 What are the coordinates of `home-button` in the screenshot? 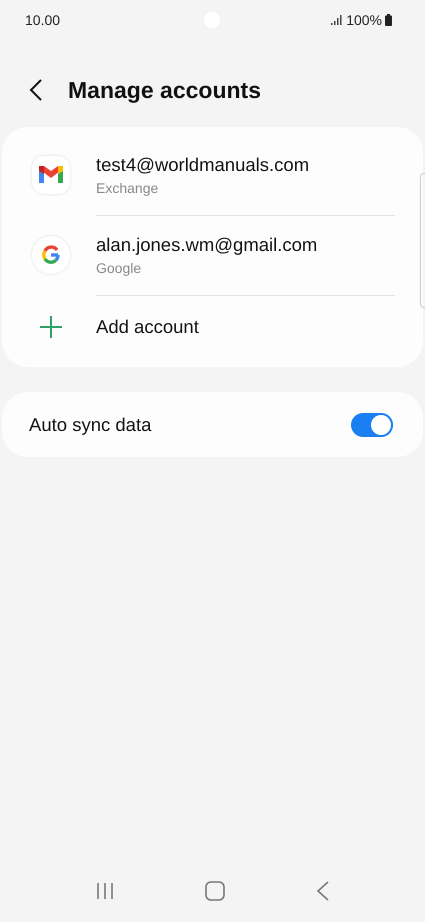 It's located at (215, 891).